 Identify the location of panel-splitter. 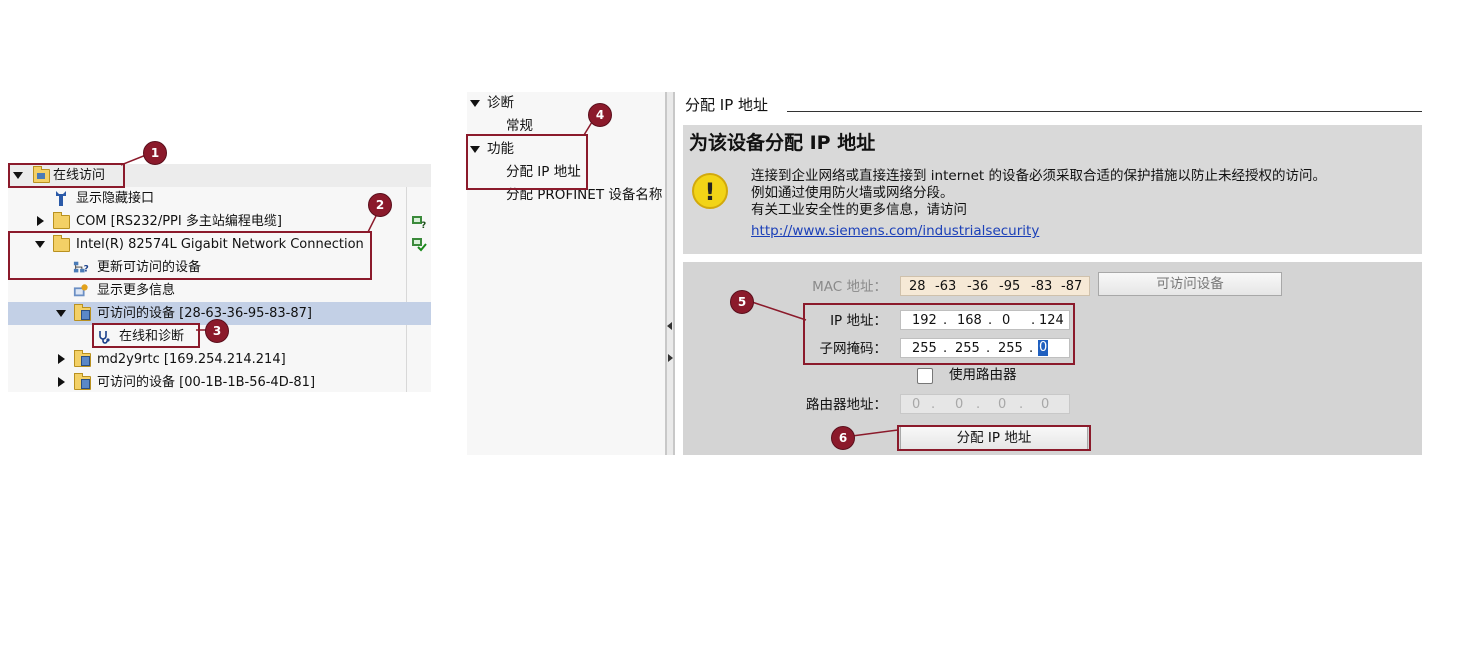
(670, 273).